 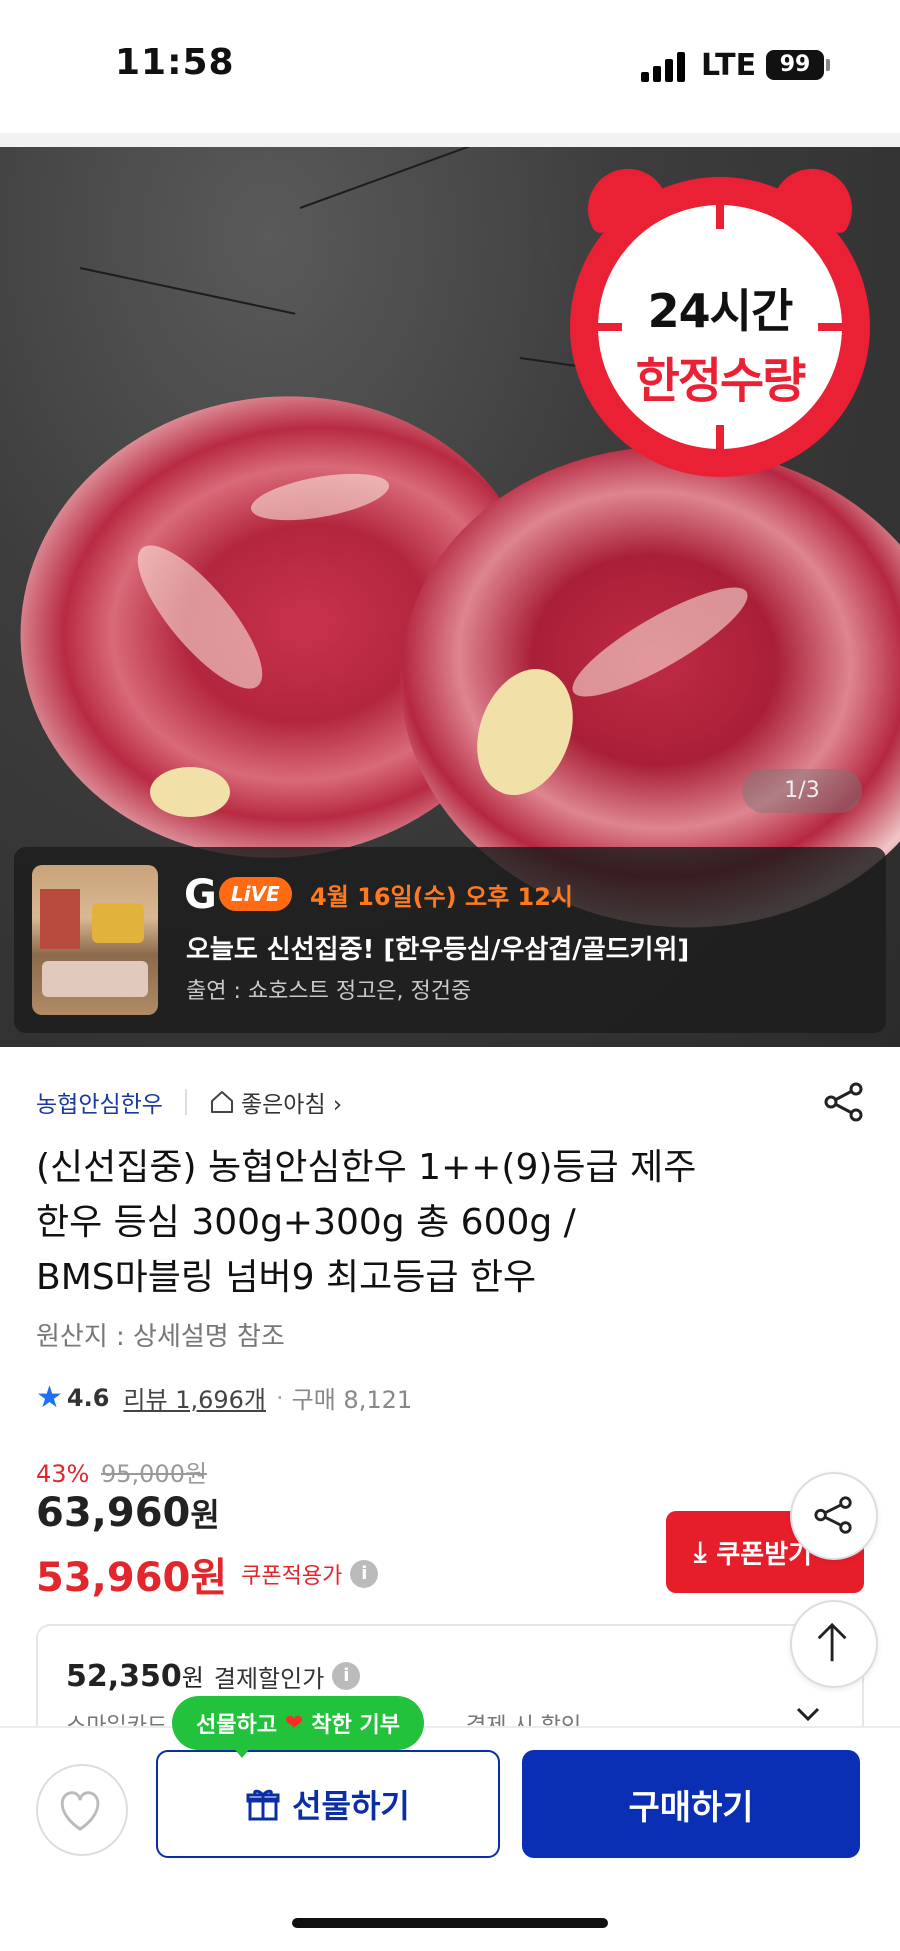 I want to click on reviews-link: 리뷰 1,696개, so click(x=194, y=1397).